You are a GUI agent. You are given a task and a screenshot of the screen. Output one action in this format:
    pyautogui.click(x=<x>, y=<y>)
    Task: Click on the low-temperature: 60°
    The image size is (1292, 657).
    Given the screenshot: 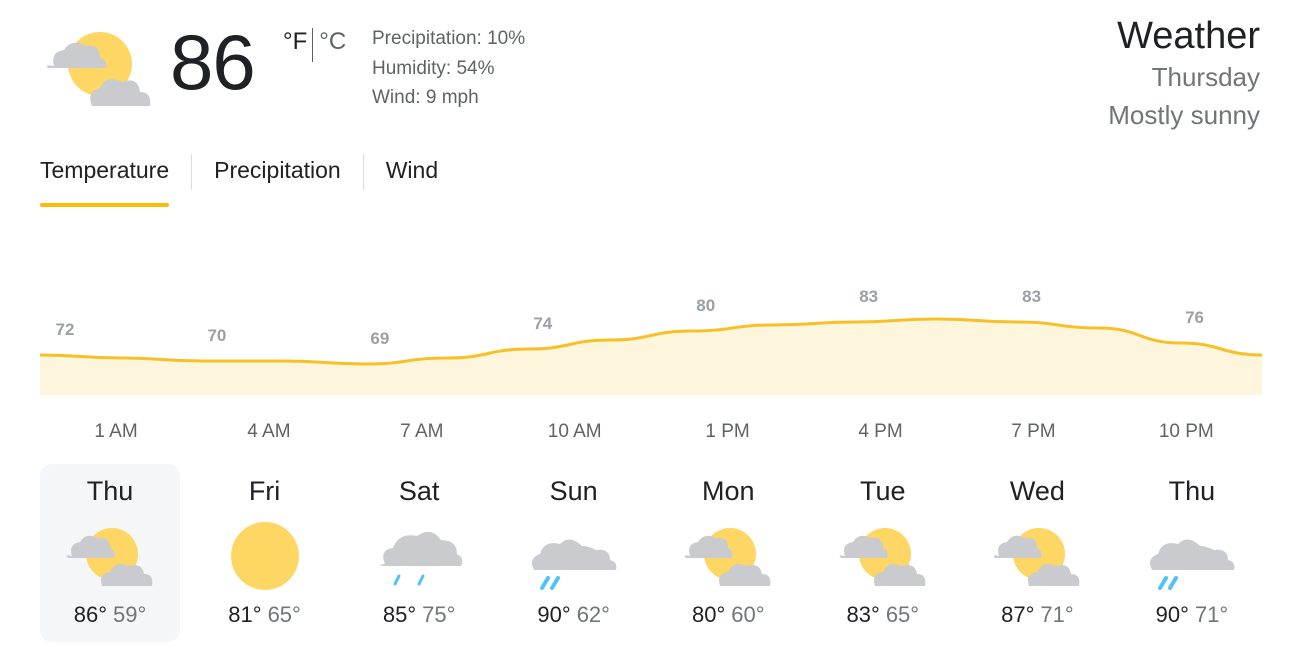 What is the action you would take?
    pyautogui.click(x=748, y=614)
    